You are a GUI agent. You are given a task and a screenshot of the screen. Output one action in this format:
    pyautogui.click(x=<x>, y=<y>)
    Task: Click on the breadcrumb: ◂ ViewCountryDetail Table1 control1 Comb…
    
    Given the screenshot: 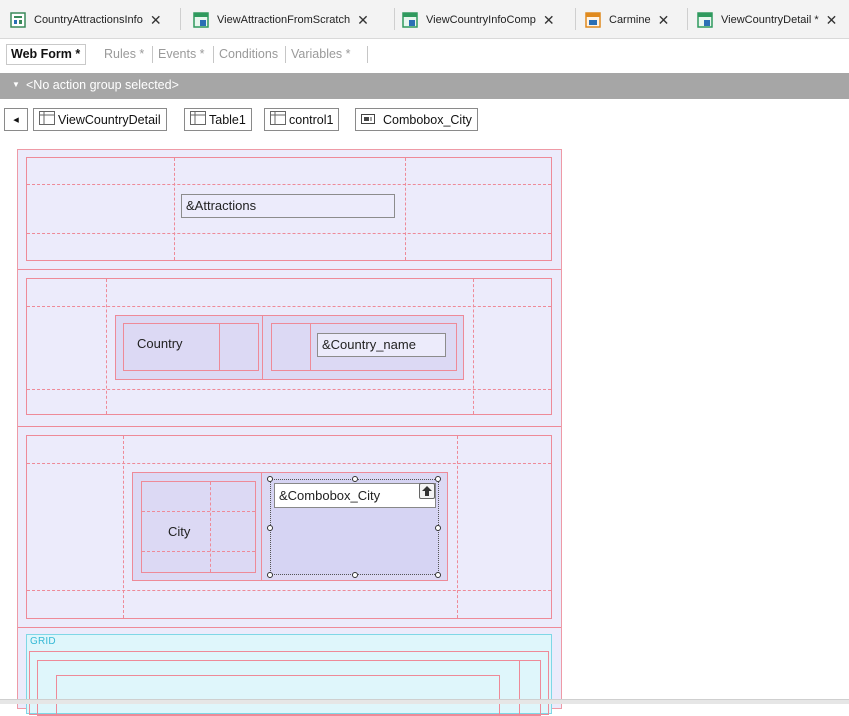 What is the action you would take?
    pyautogui.click(x=424, y=119)
    